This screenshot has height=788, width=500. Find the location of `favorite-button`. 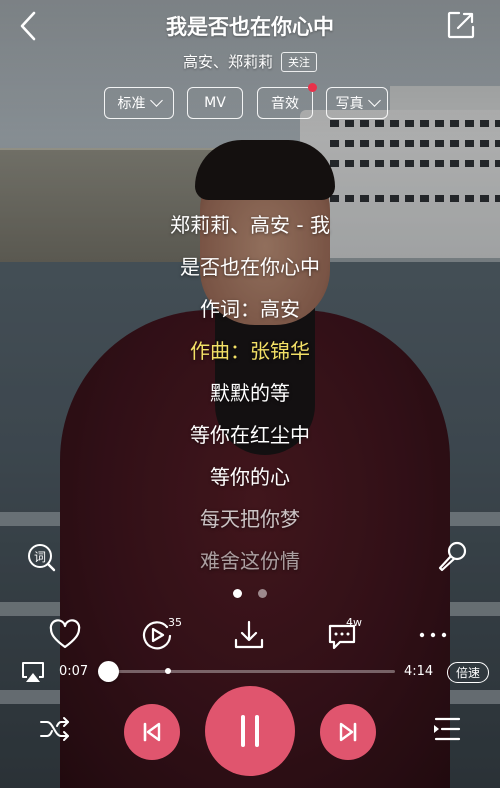

favorite-button is located at coordinates (65, 635).